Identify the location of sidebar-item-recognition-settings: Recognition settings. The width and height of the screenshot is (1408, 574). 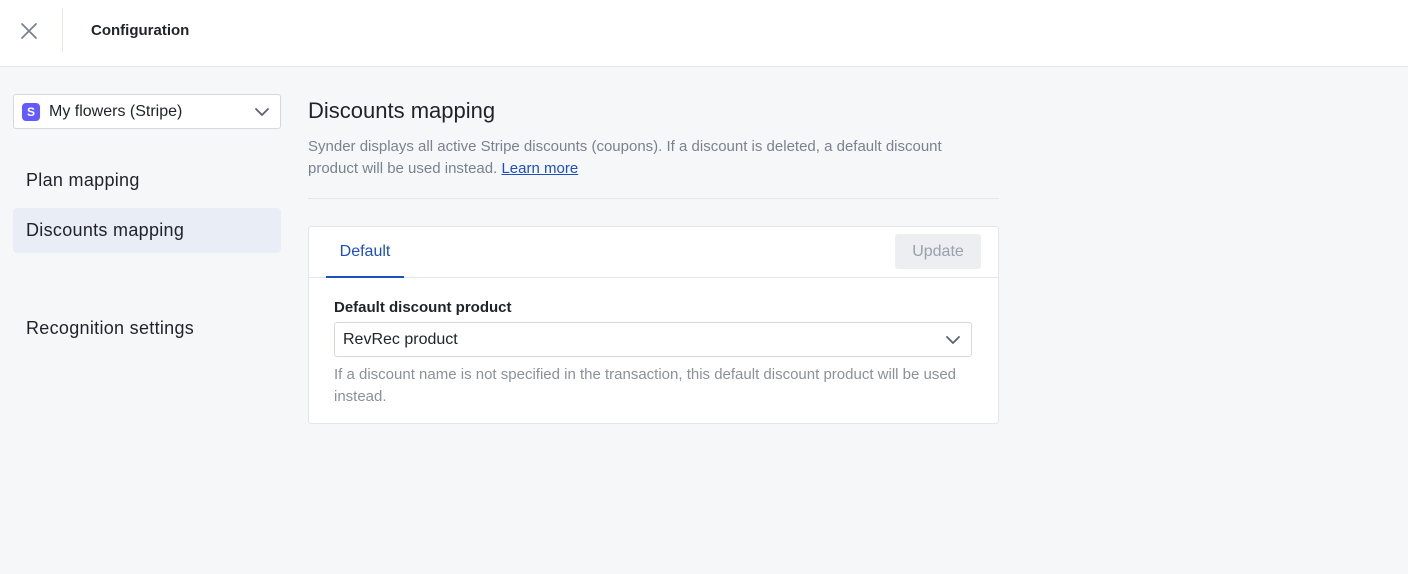
(147, 328).